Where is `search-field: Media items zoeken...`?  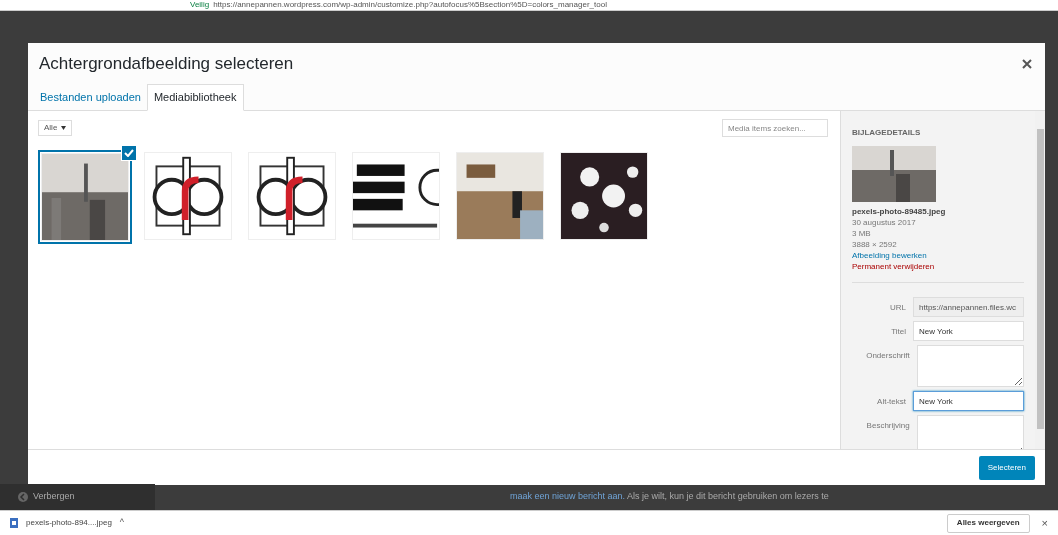
search-field: Media items zoeken... is located at coordinates (775, 128).